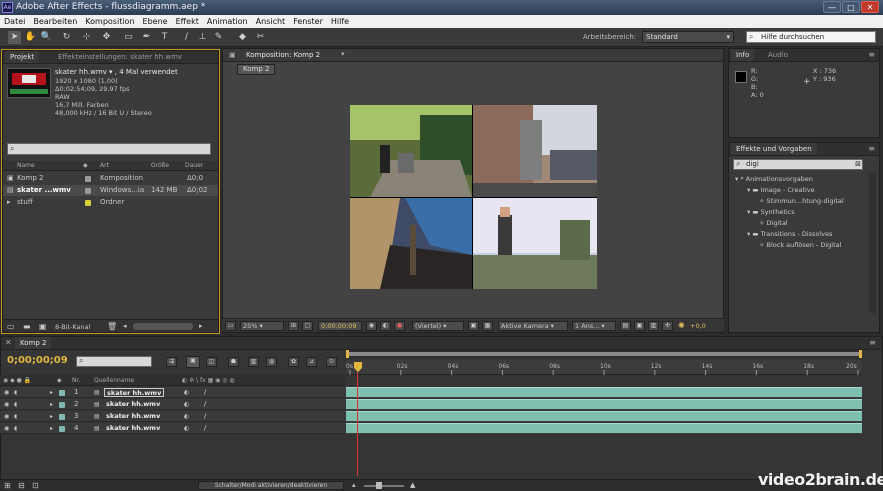  What do you see at coordinates (155, 21) in the screenshot?
I see `menu-ebene: Ebene` at bounding box center [155, 21].